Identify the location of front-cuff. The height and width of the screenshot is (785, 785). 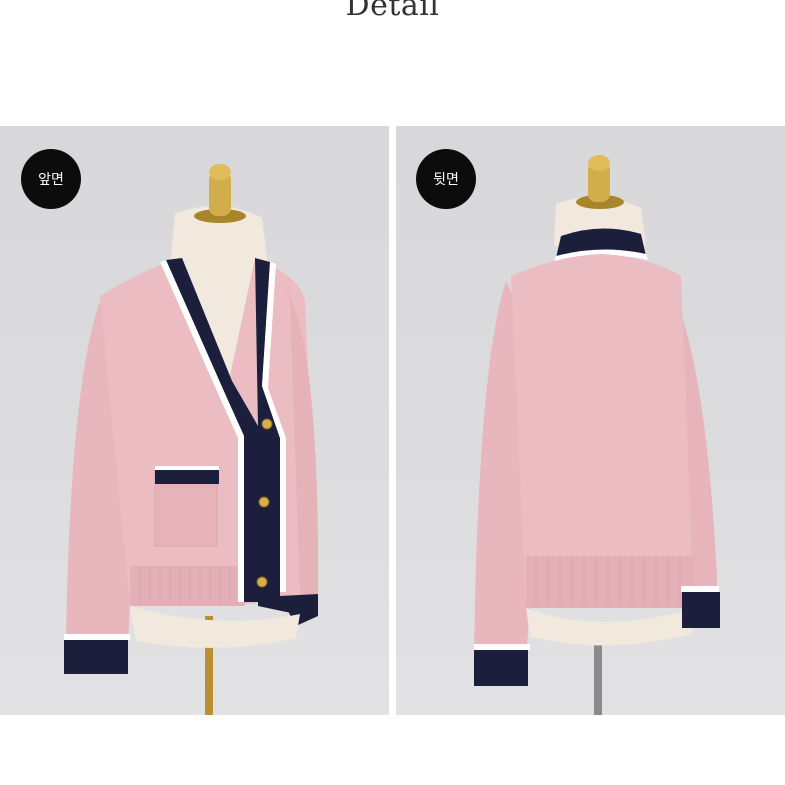
(96, 657).